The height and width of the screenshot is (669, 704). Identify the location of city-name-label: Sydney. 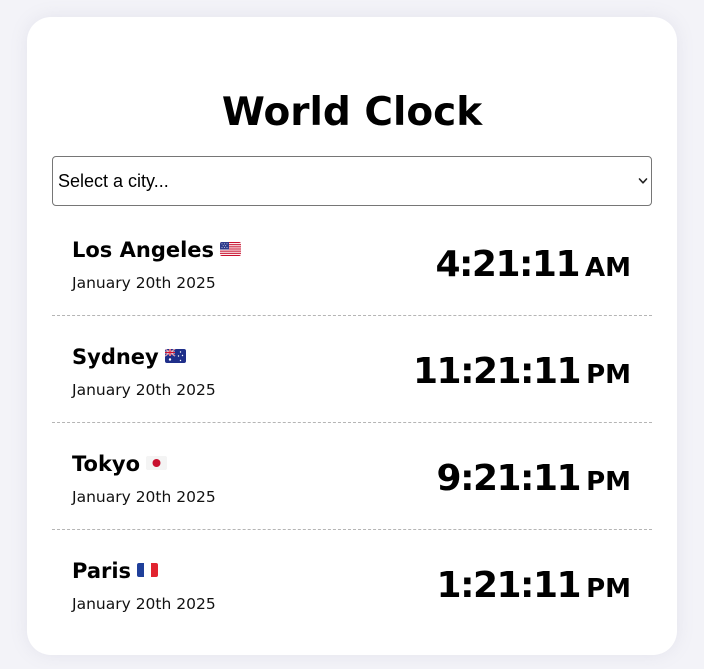
(115, 357).